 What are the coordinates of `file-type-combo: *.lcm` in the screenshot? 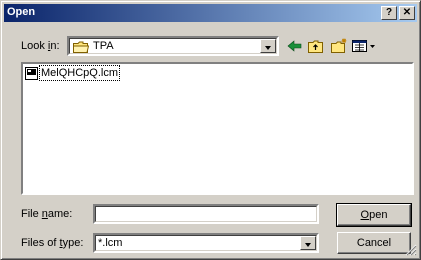 It's located at (206, 243).